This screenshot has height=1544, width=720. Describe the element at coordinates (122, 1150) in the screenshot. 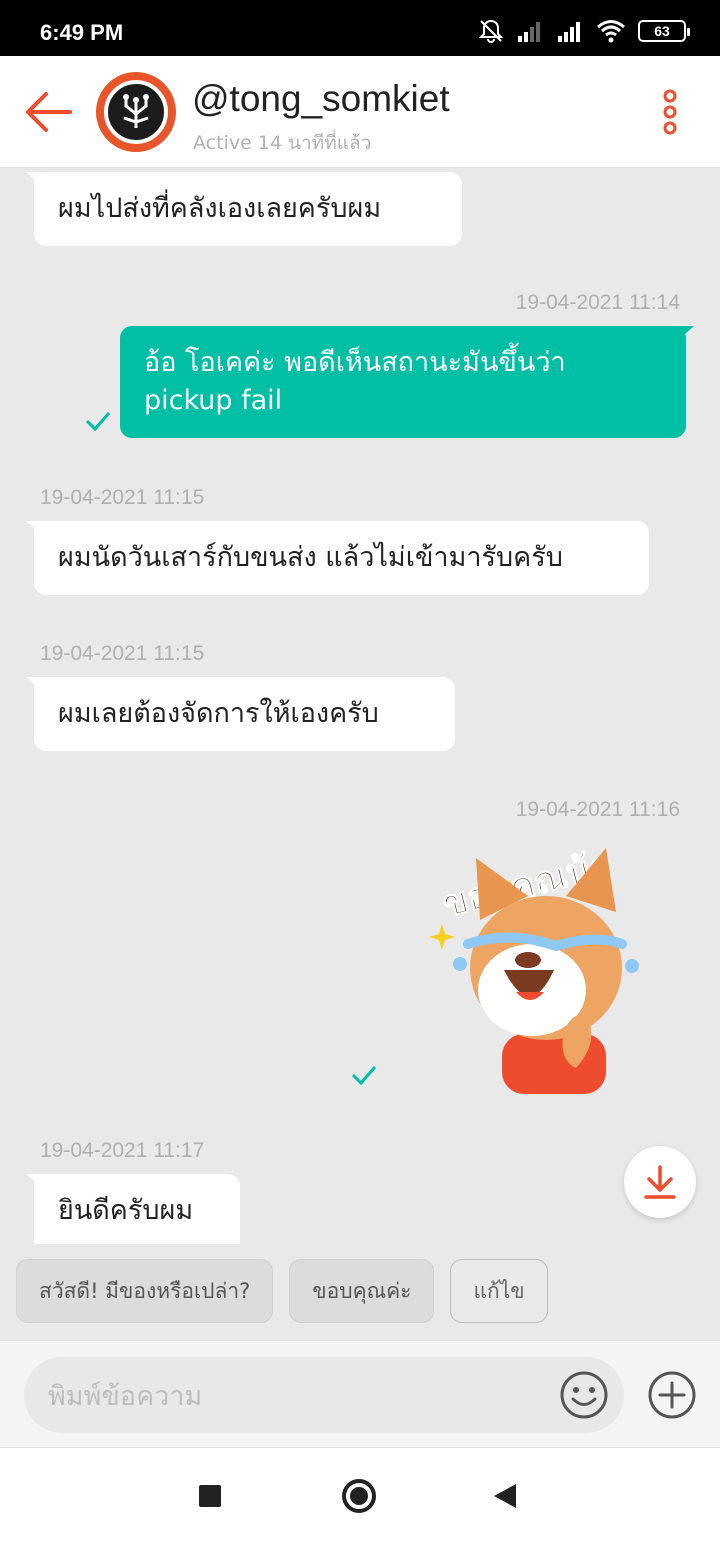

I see `message-timestamp: 19-04-2021 11:17` at that location.